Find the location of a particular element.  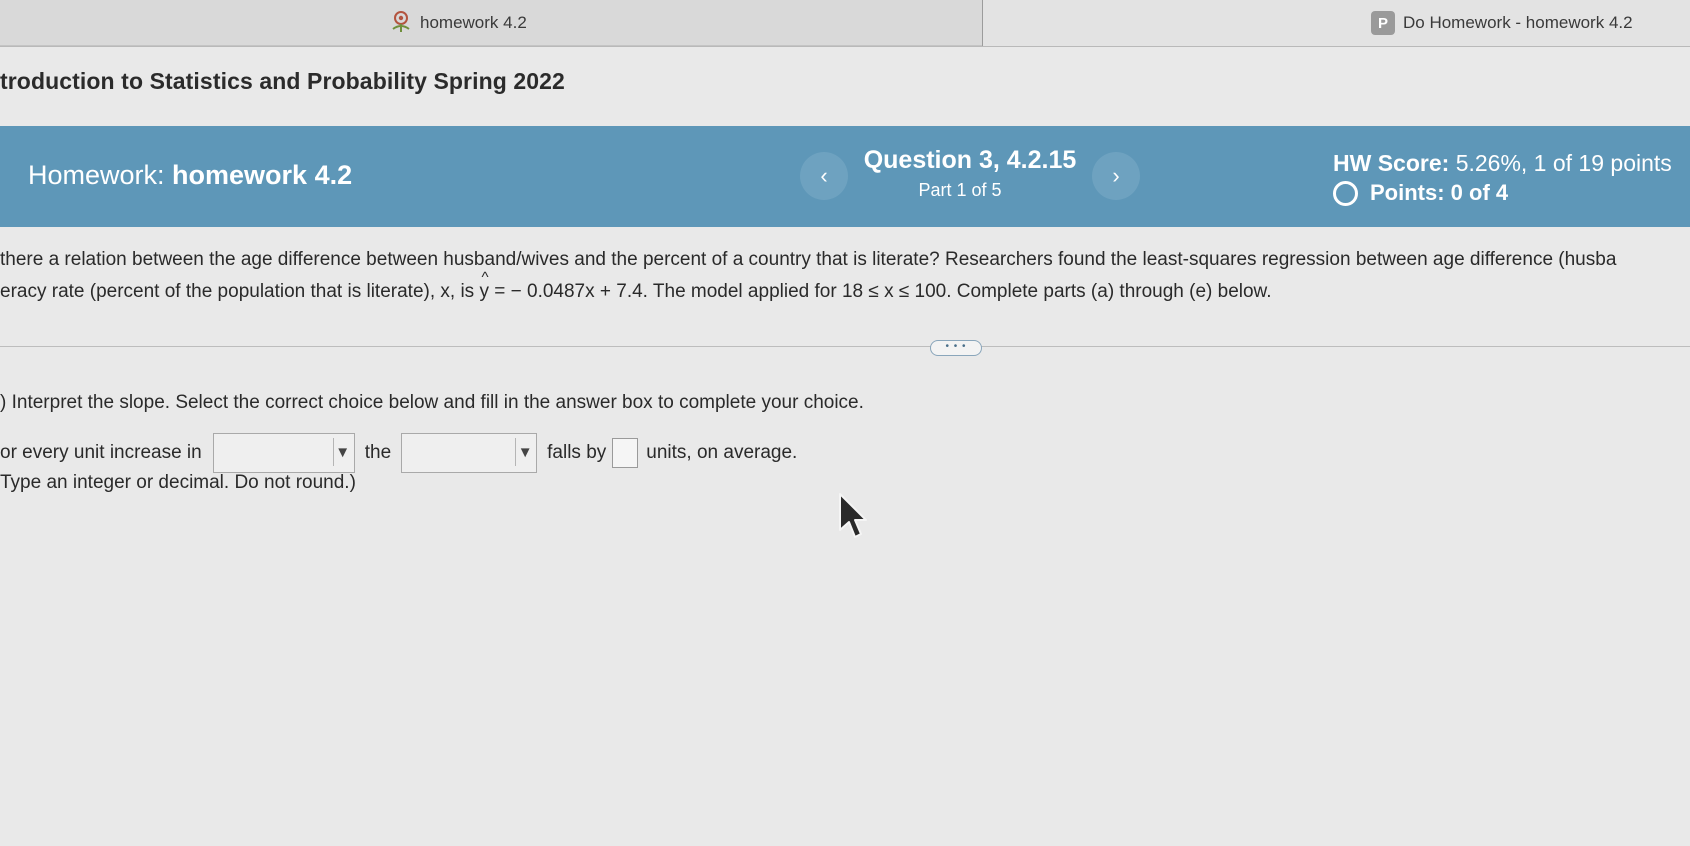

question-part: Part 1 of 5 is located at coordinates (960, 190).